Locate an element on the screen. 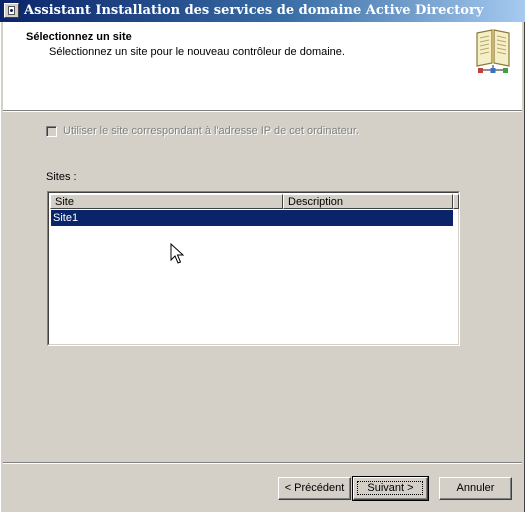 This screenshot has width=525, height=512. site-name-cell: Site1 is located at coordinates (66, 218).